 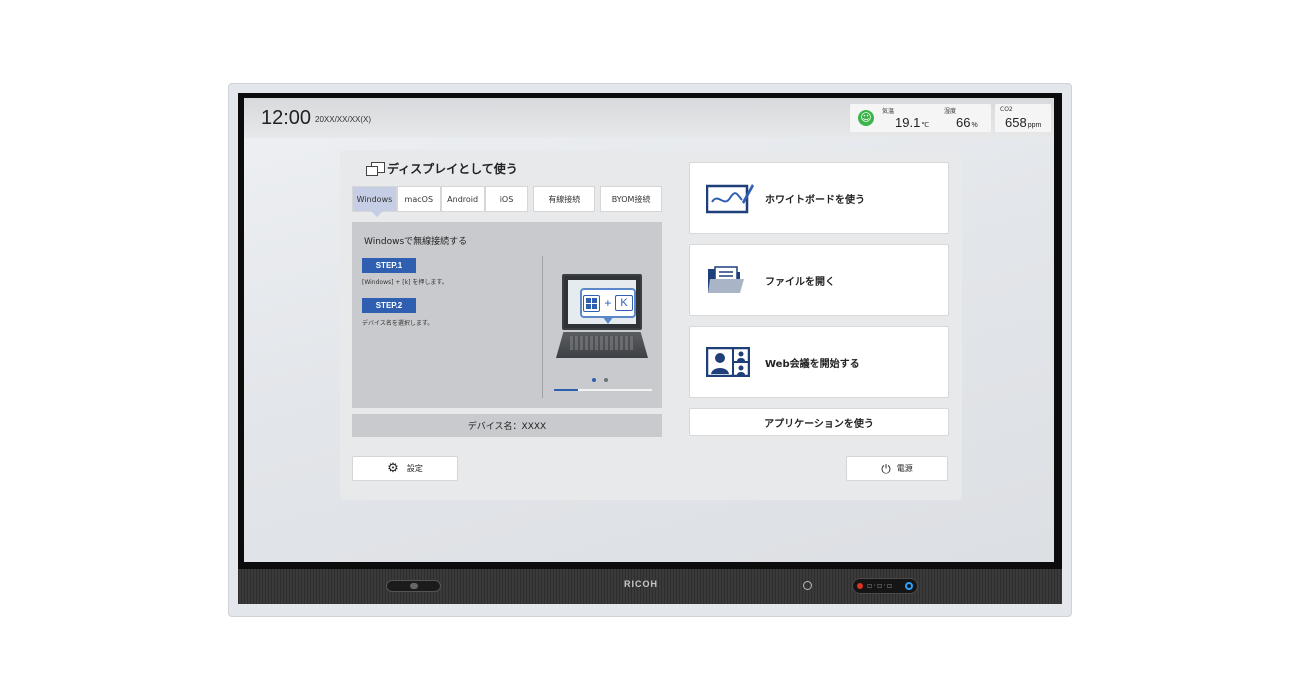 I want to click on power-button: ⏻ 電源, so click(x=897, y=468).